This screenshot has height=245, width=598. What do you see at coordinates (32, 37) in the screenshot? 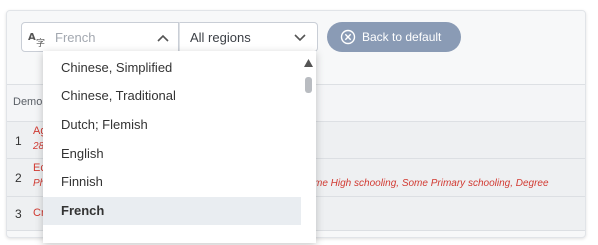
I see `svg-text: A` at bounding box center [32, 37].